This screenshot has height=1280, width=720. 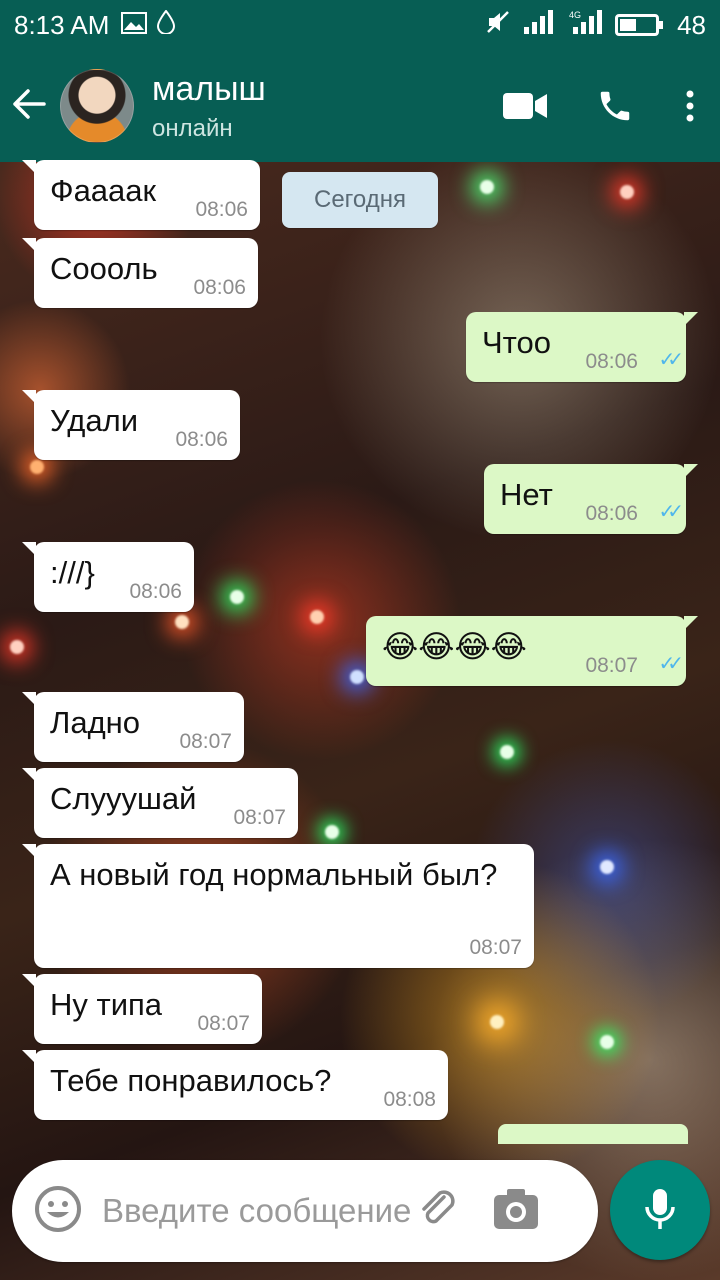 I want to click on message-bubble-incoming: Ну типа 08:07, so click(x=142, y=1009).